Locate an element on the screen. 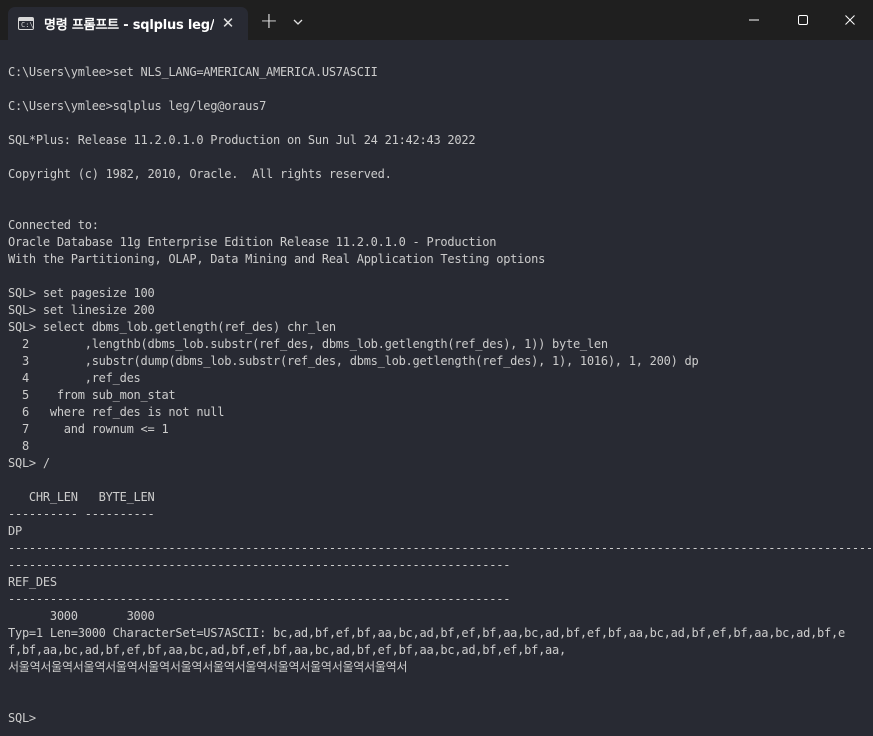  terminal-icon: C:\ is located at coordinates (26, 23).